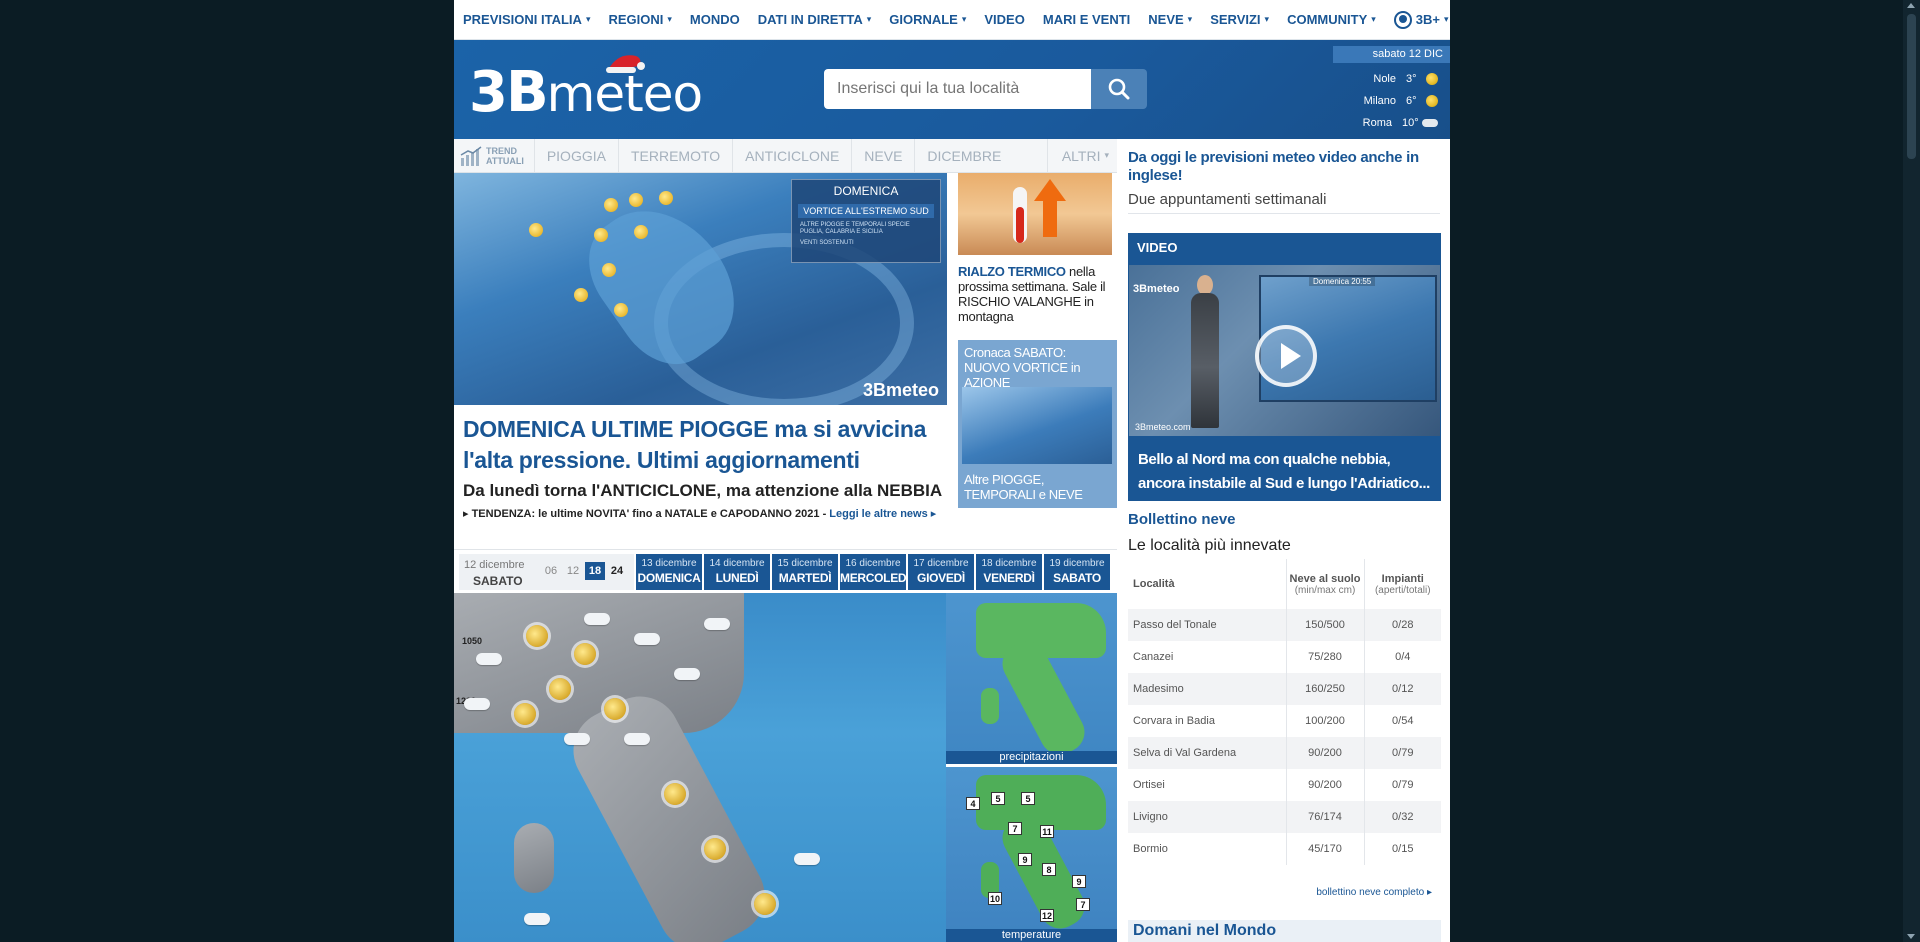 The height and width of the screenshot is (942, 1920). Describe the element at coordinates (1182, 519) in the screenshot. I see `snow-bulletin-title: Bollettino neve` at that location.